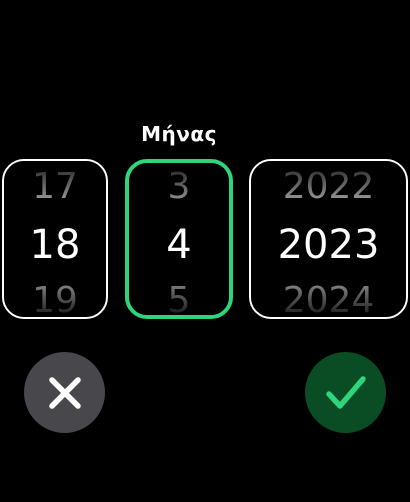  I want to click on confirm-button, so click(345, 392).